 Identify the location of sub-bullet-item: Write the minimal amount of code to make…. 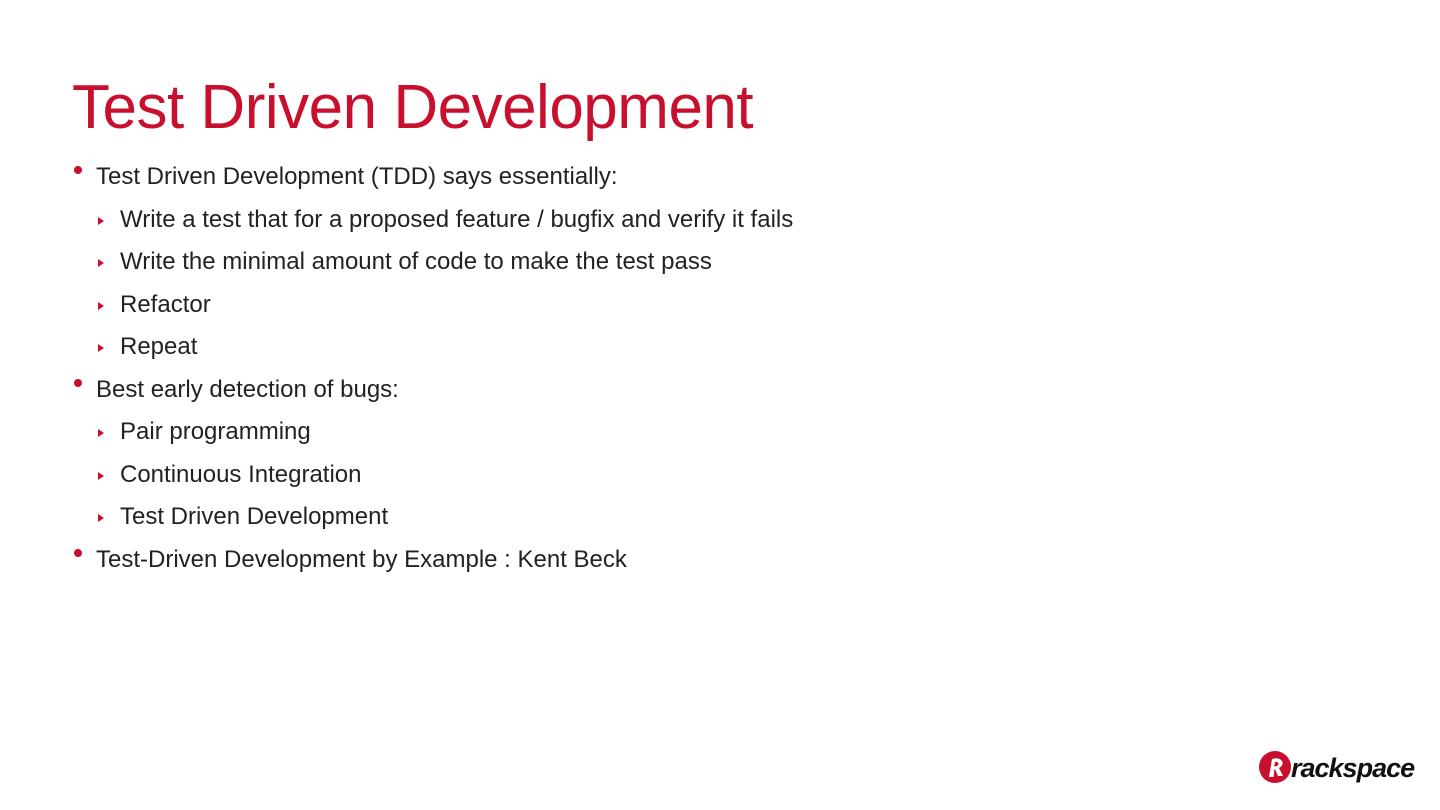
(432, 266).